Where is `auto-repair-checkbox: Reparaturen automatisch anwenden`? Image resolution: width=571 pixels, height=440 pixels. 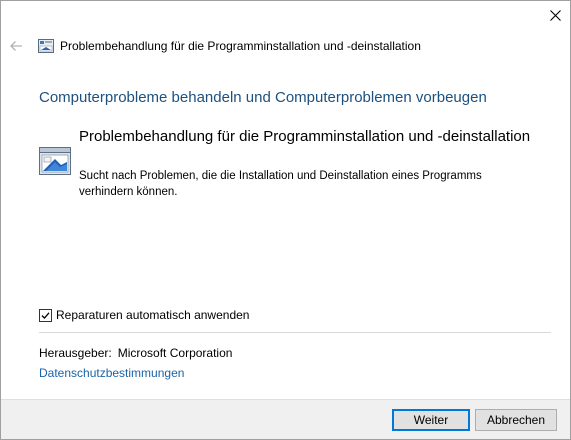 auto-repair-checkbox: Reparaturen automatisch anwenden is located at coordinates (144, 315).